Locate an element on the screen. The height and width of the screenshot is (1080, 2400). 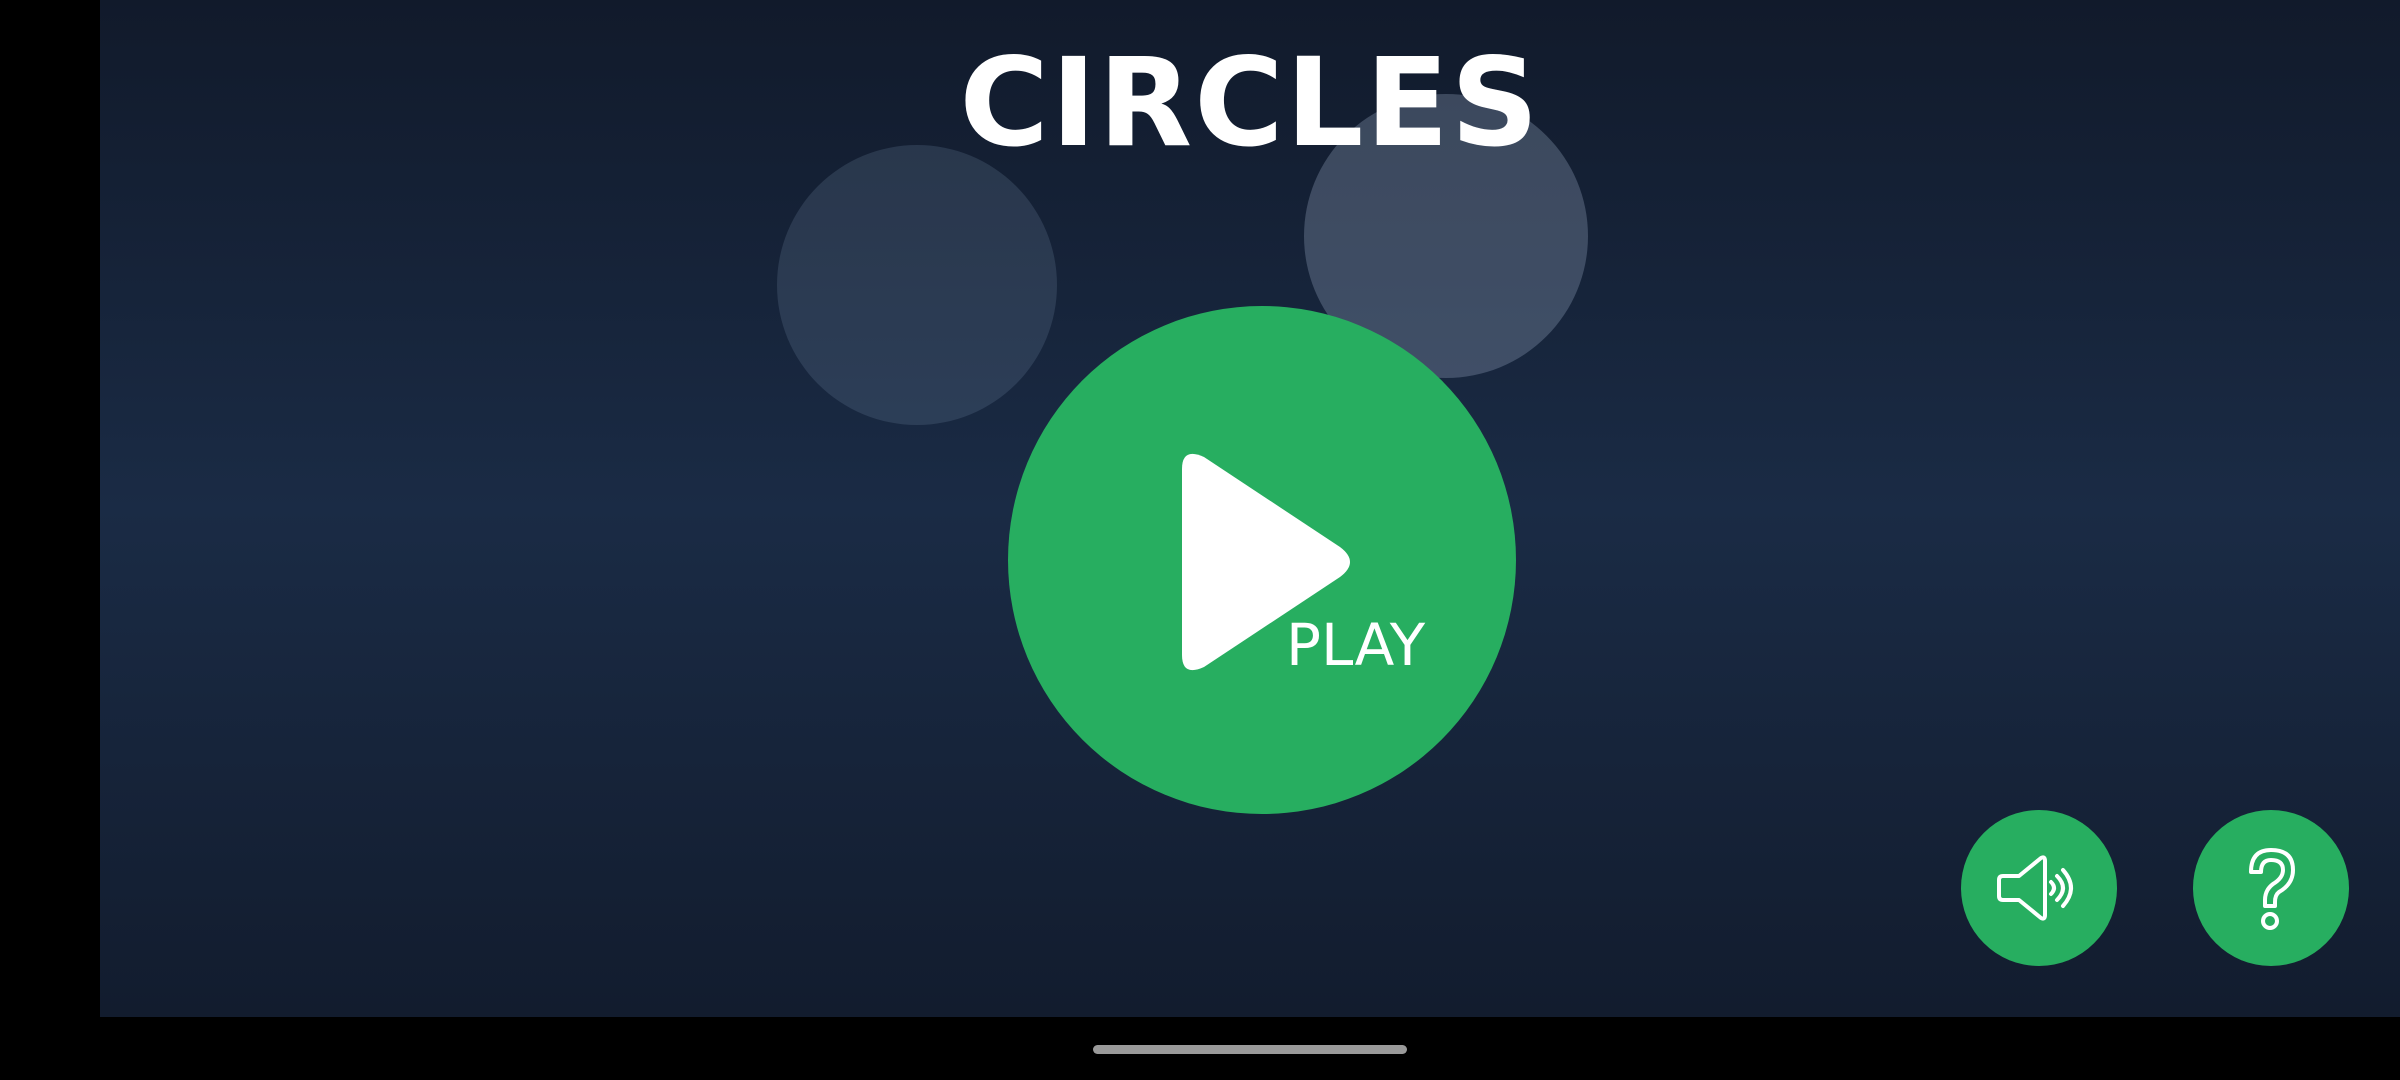
question-mark-icon is located at coordinates (2272, 889).